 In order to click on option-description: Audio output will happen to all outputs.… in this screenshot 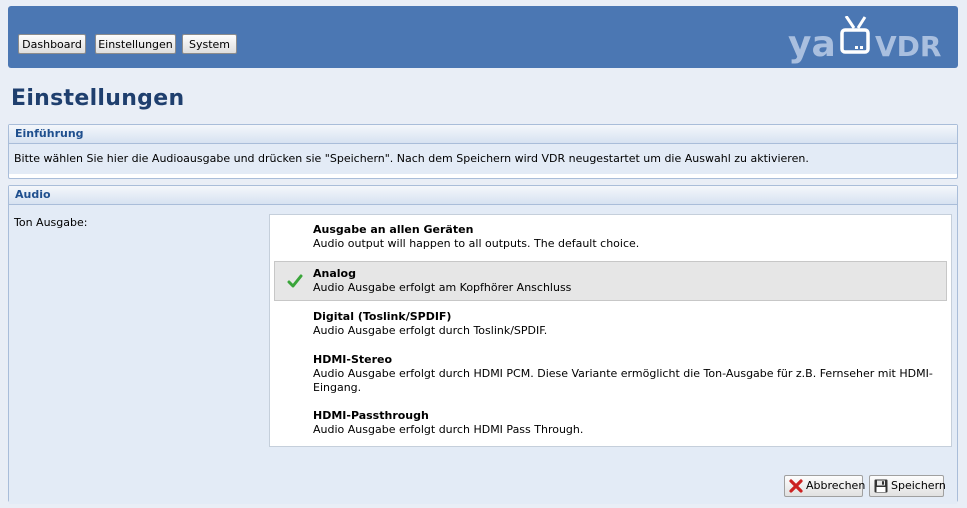, I will do `click(476, 243)`.